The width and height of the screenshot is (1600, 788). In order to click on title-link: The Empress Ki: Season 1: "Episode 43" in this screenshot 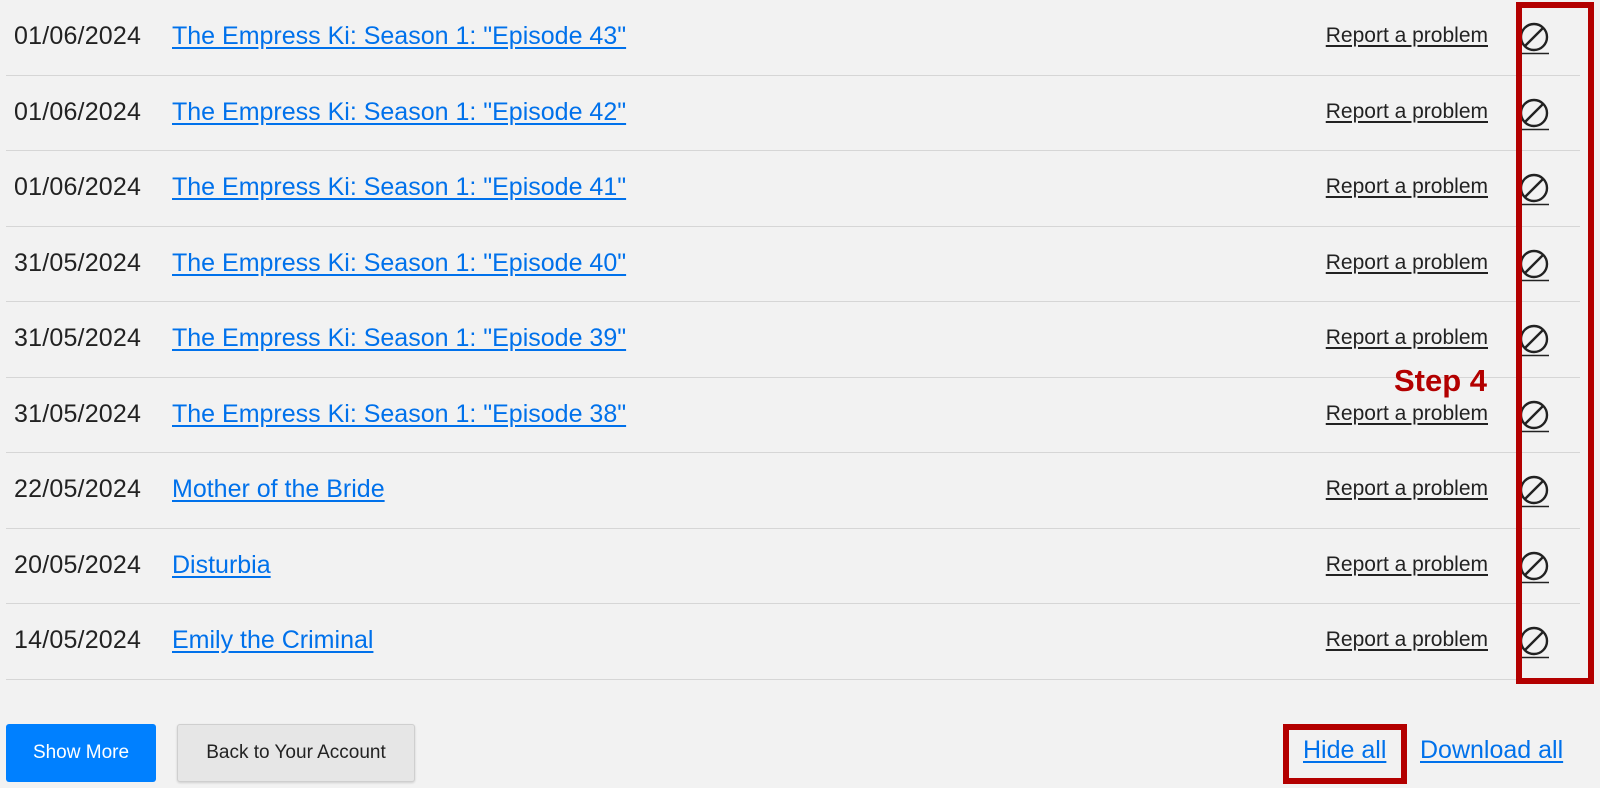, I will do `click(399, 36)`.